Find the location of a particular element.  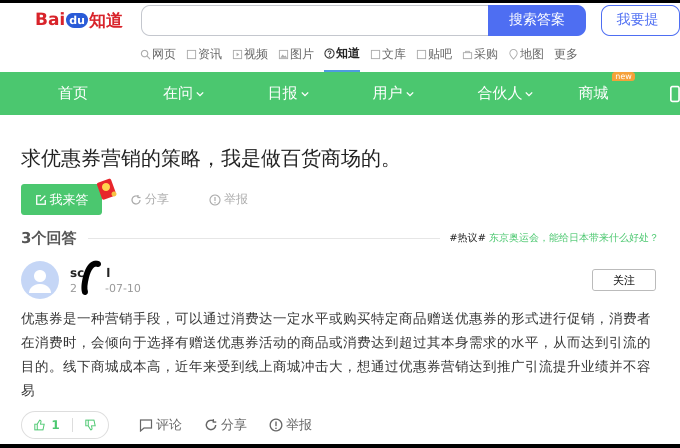

answer-count: 3个回答 is located at coordinates (48, 238).